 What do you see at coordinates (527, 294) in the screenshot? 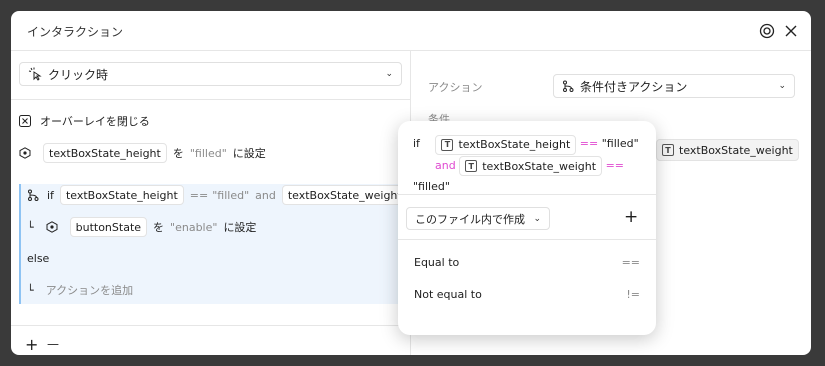
I see `option-not-equal-to: Not equal to !=` at bounding box center [527, 294].